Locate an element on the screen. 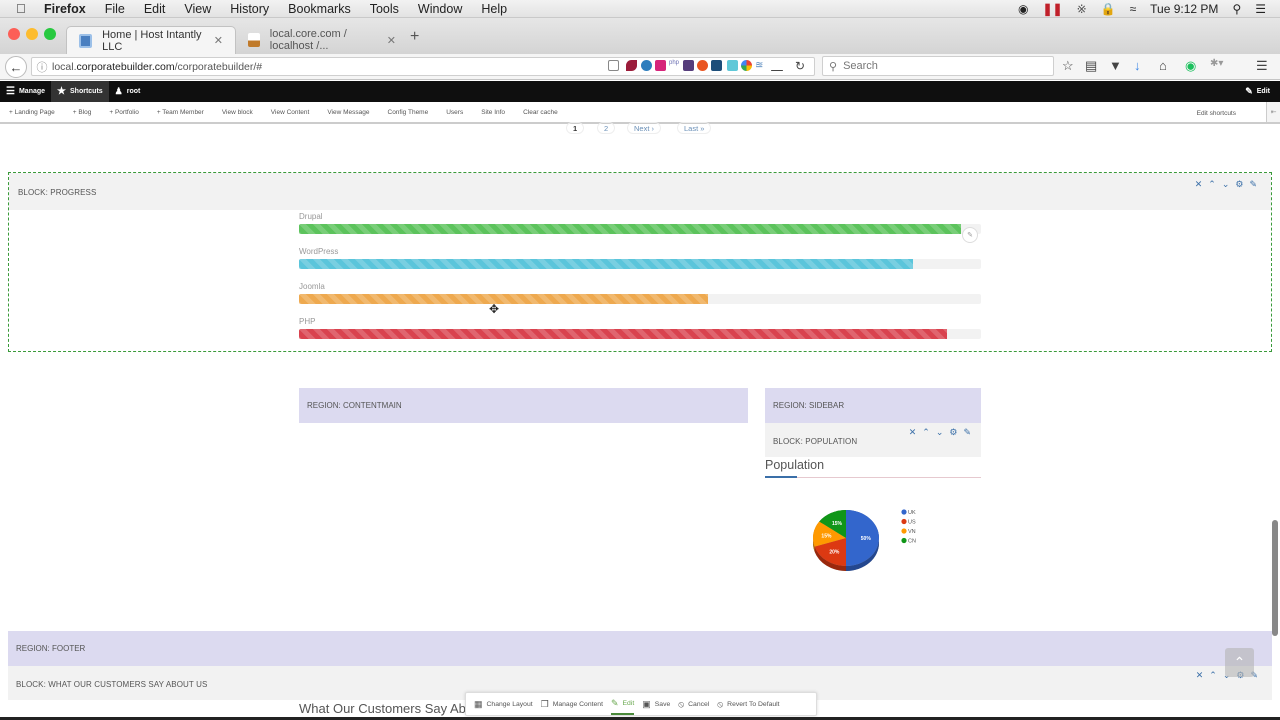 The image size is (1280, 720). tab-home: Home | Host Intantly LLC ✕ is located at coordinates (151, 40).